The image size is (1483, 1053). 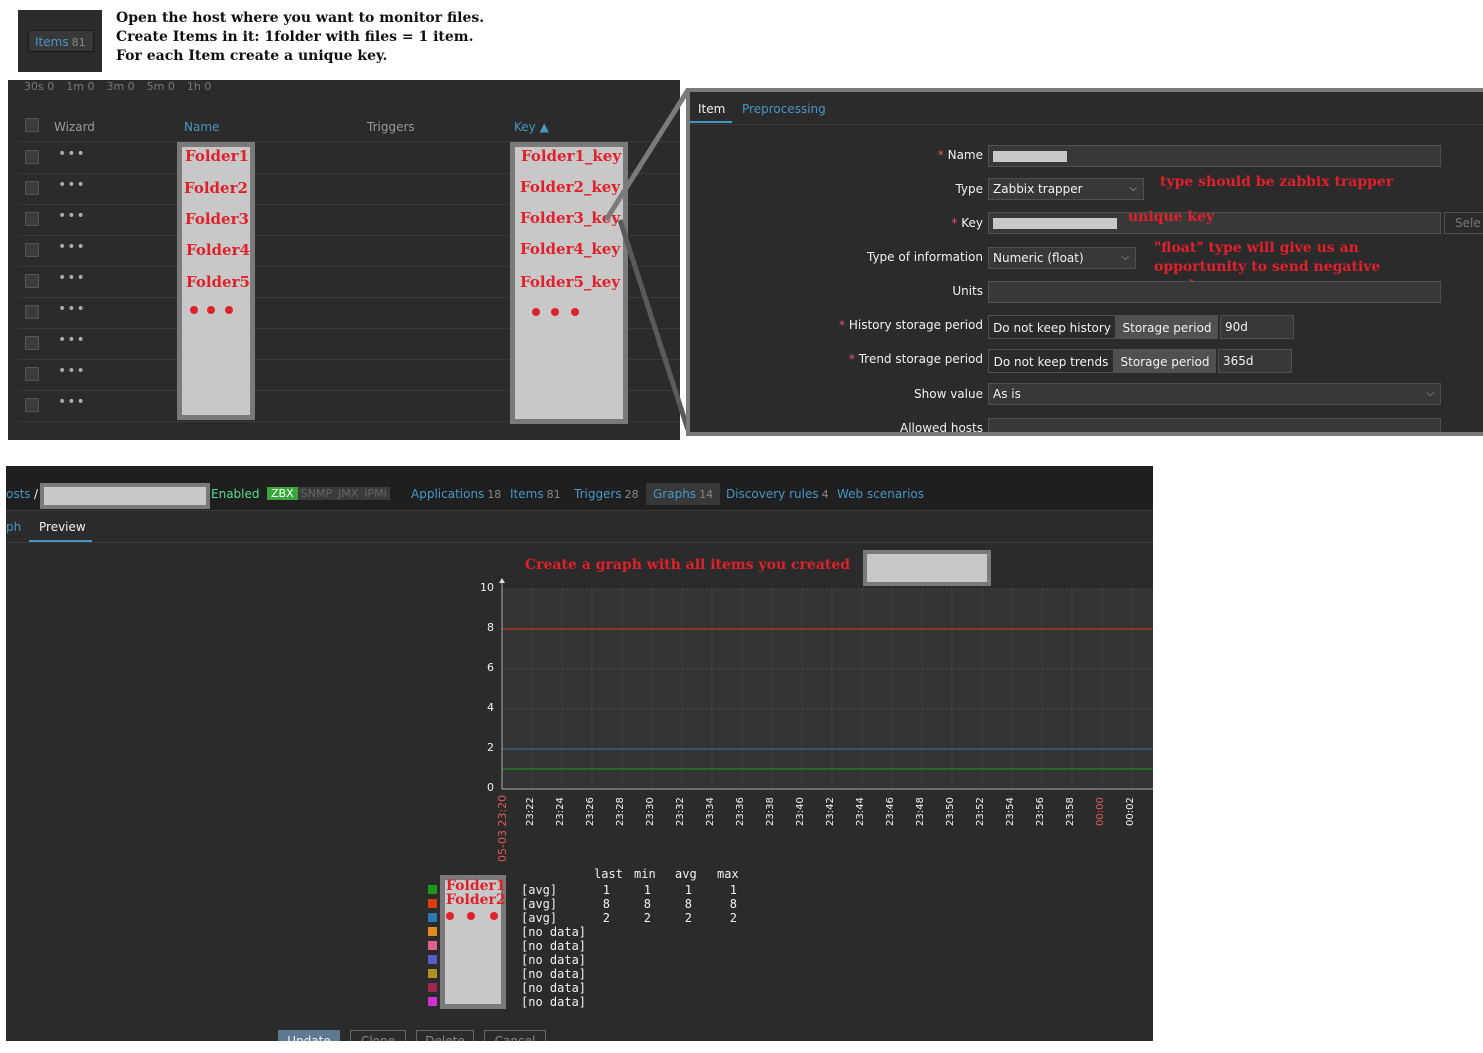 I want to click on key-input, so click(x=1214, y=223).